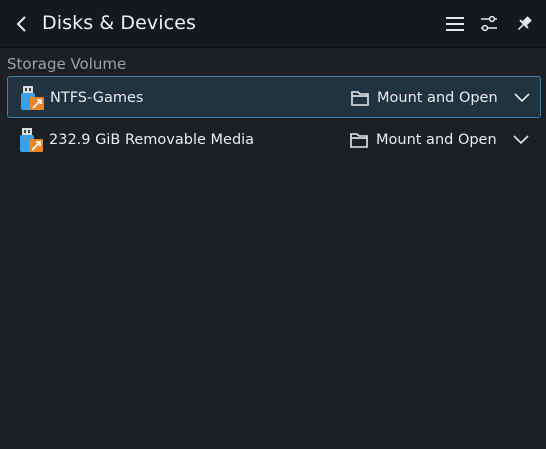 Image resolution: width=546 pixels, height=449 pixels. What do you see at coordinates (67, 64) in the screenshot?
I see `section-title: Storage Volume` at bounding box center [67, 64].